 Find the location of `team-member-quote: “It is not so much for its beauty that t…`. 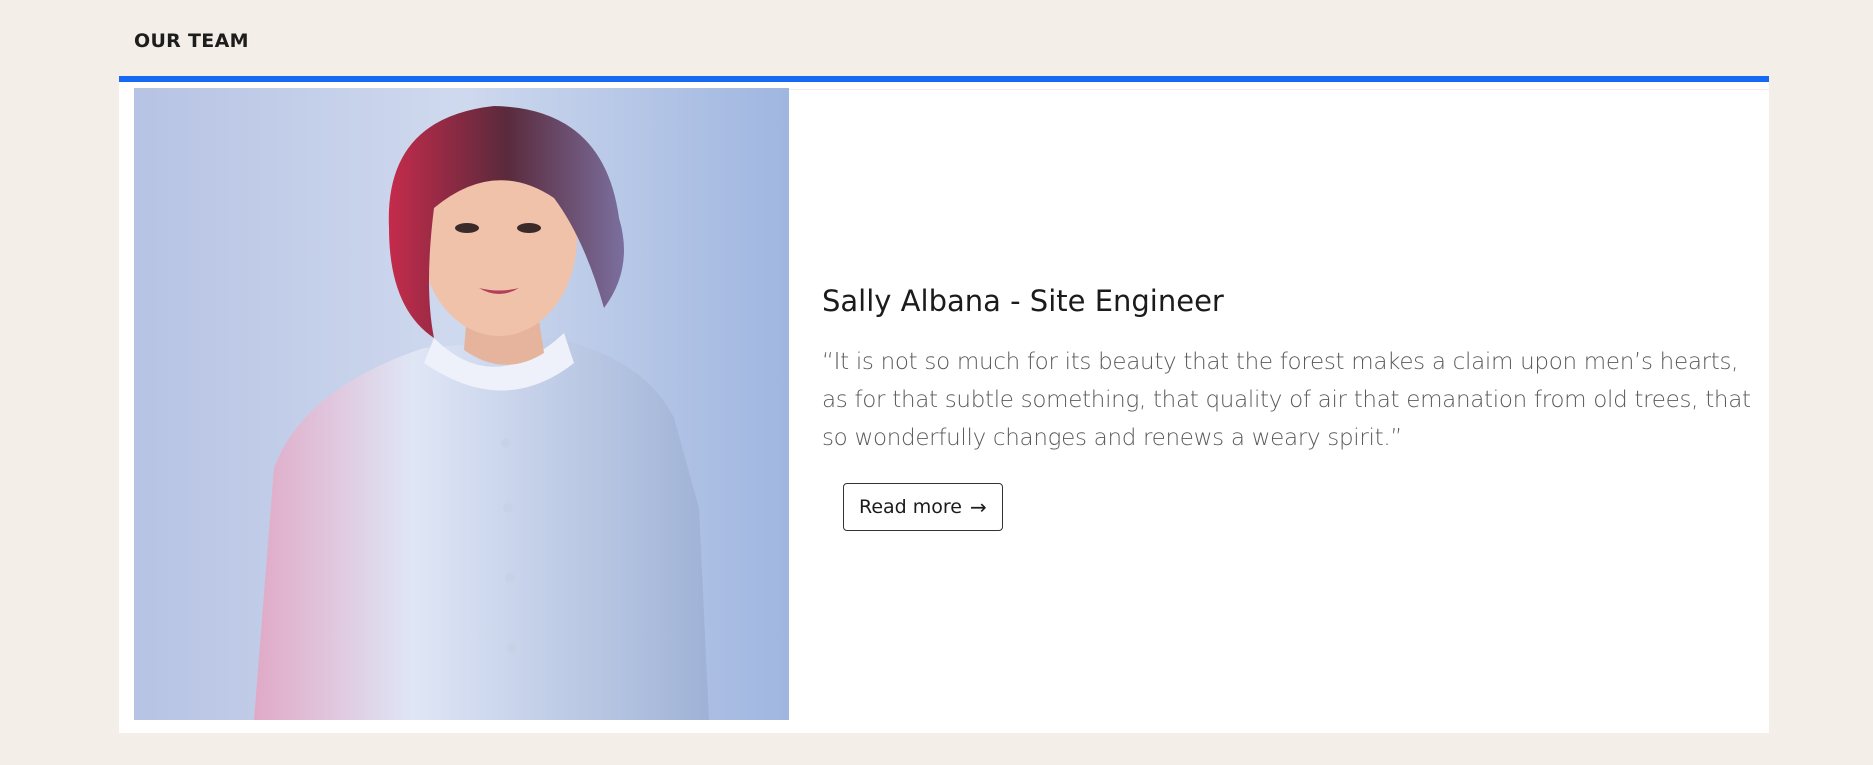

team-member-quote: “It is not so much for its beauty that t… is located at coordinates (1286, 399).